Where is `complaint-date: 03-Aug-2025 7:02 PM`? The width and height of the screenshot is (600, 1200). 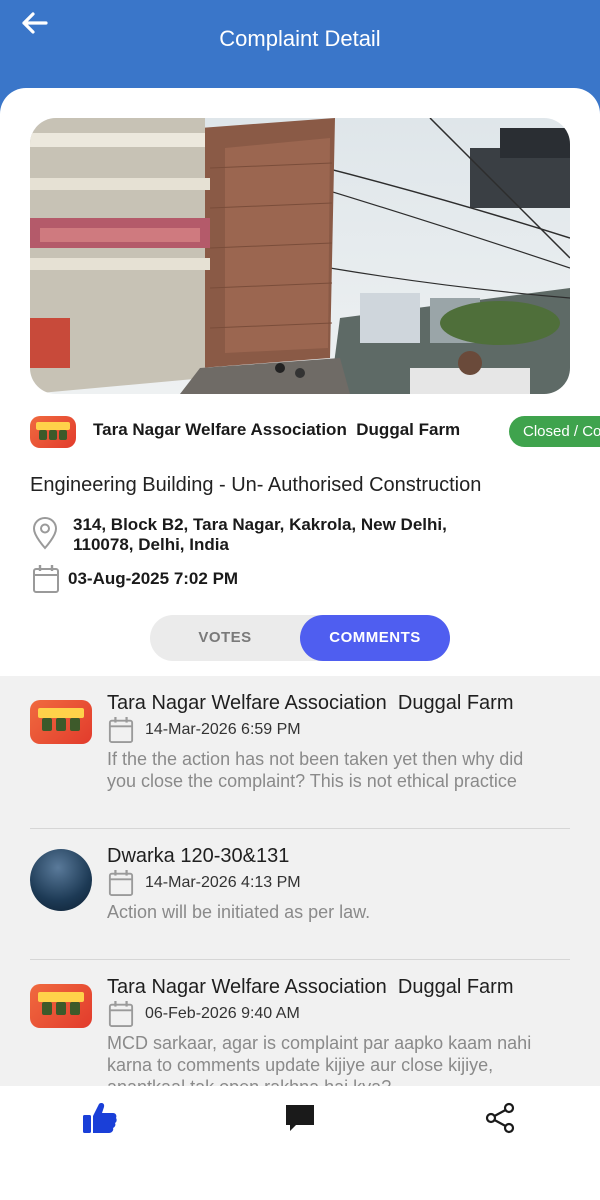 complaint-date: 03-Aug-2025 7:02 PM is located at coordinates (153, 578).